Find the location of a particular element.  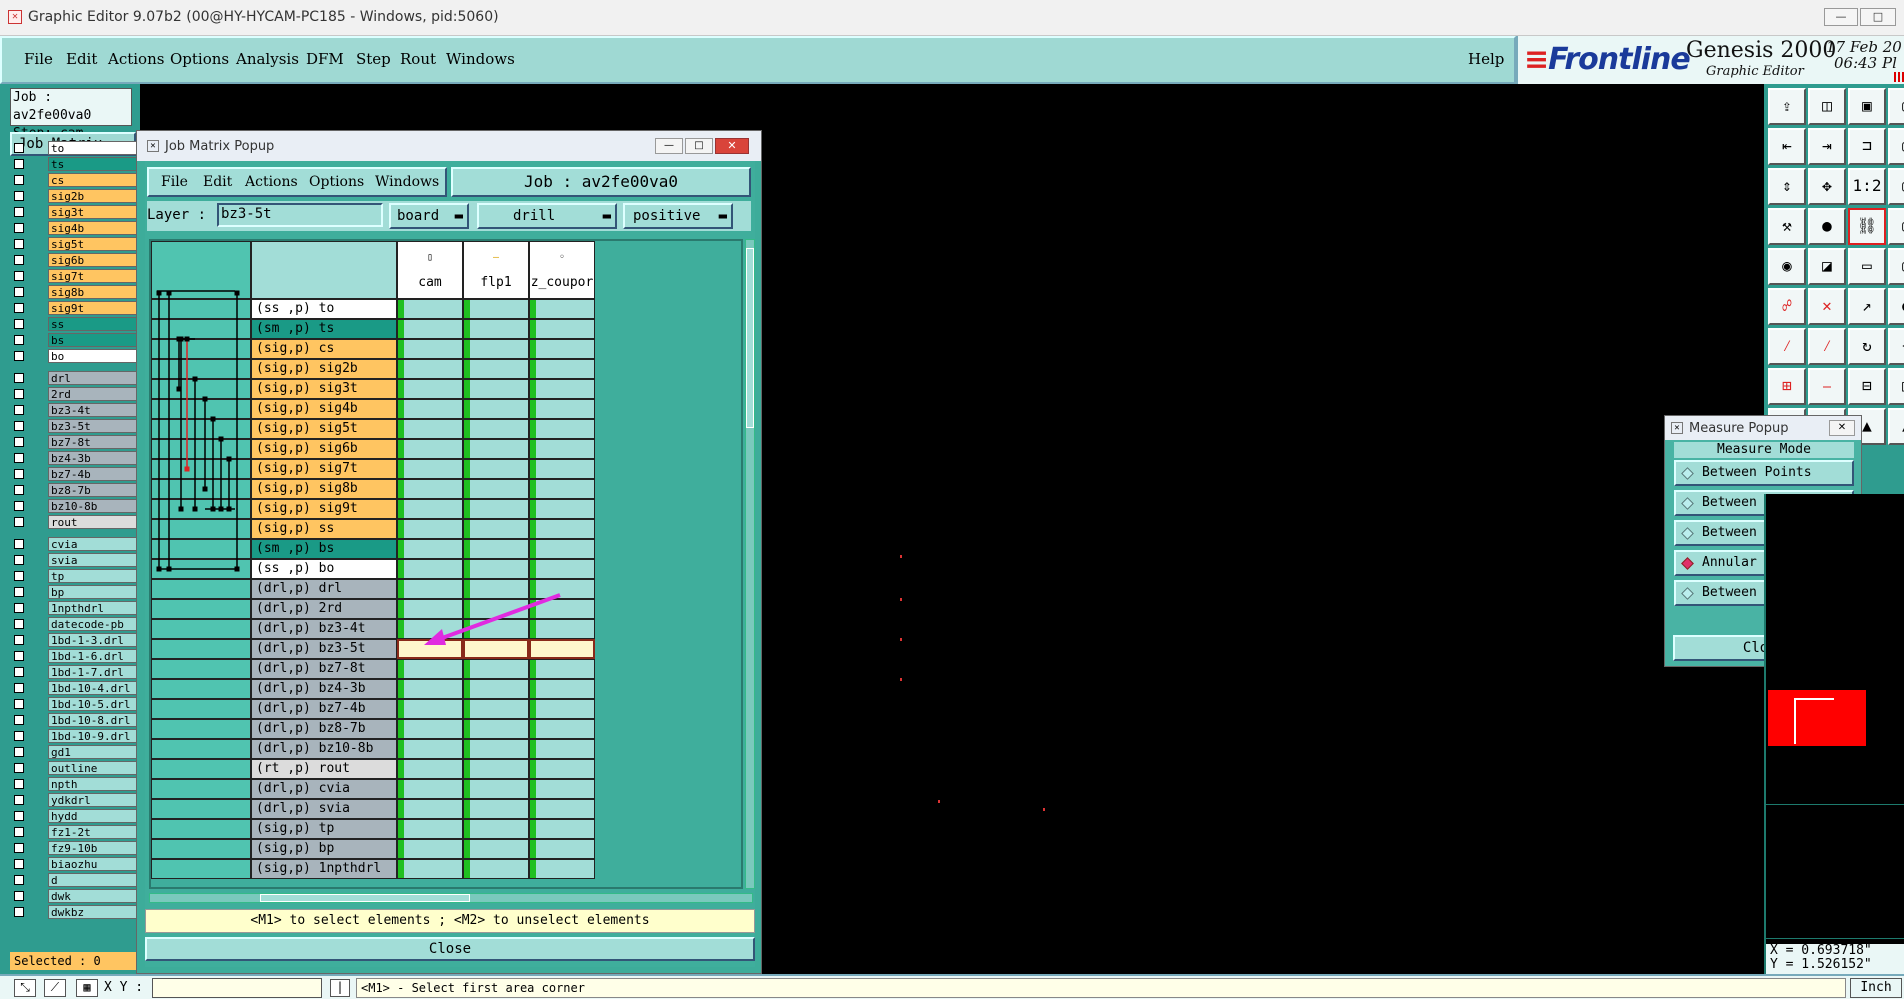

layer-list-item: sig7t is located at coordinates (80, 276).